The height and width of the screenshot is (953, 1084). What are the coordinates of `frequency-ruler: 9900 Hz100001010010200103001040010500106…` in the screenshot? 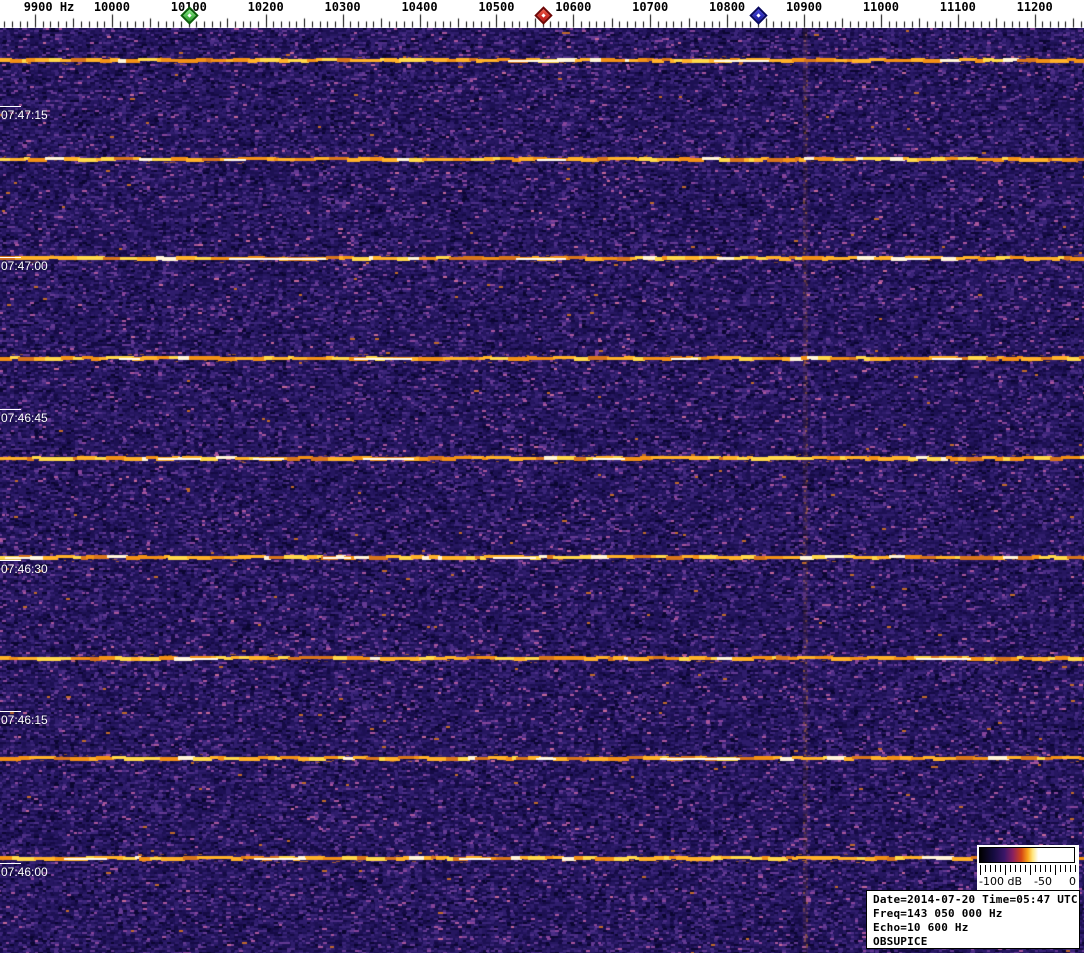 It's located at (542, 14).